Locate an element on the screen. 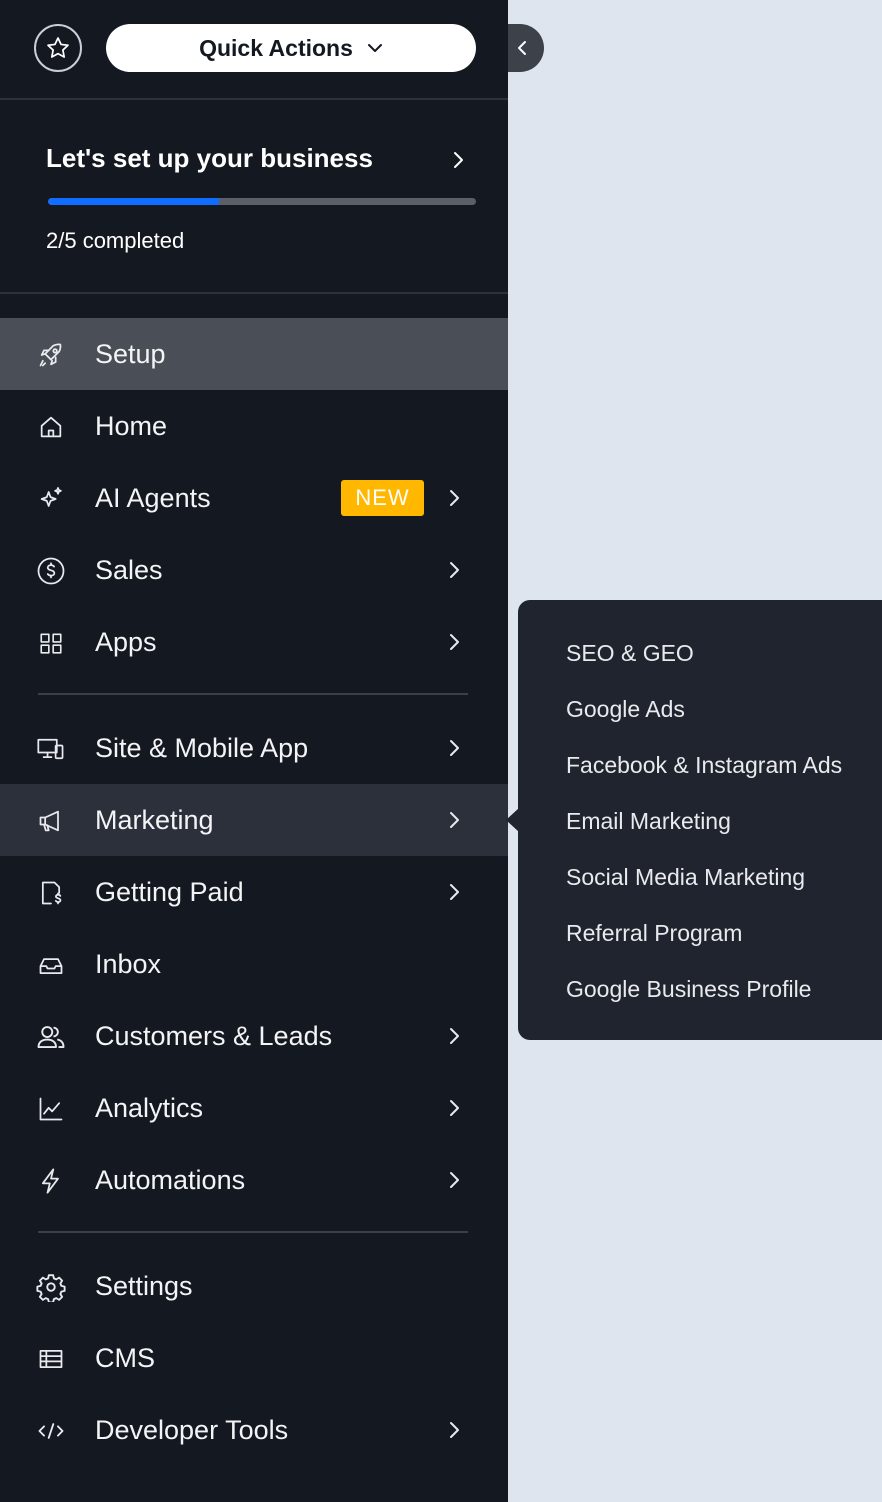 The width and height of the screenshot is (882, 1502). nav-item-site-mobile-app: Site & Mobile App is located at coordinates (254, 748).